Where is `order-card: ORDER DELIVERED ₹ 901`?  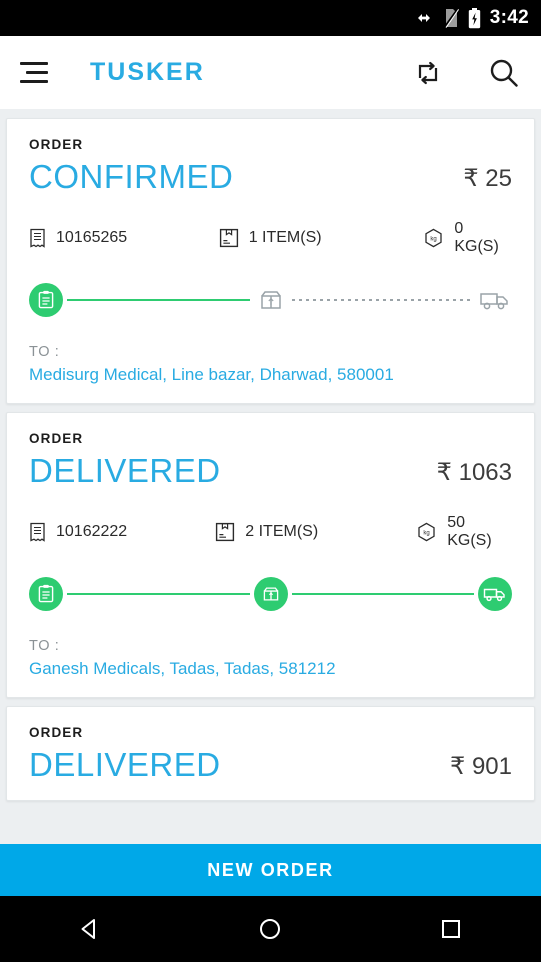
order-card: ORDER DELIVERED ₹ 901 is located at coordinates (270, 753).